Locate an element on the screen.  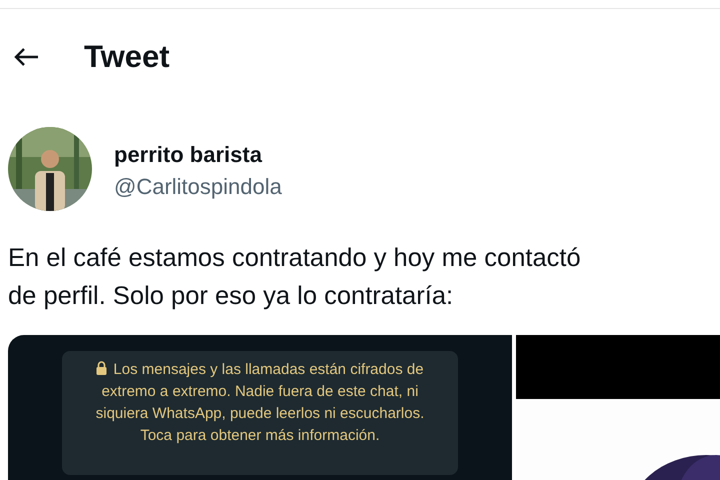
tweet-text: En el café estamos contratando y hoy me contactó is located at coordinates (294, 258).